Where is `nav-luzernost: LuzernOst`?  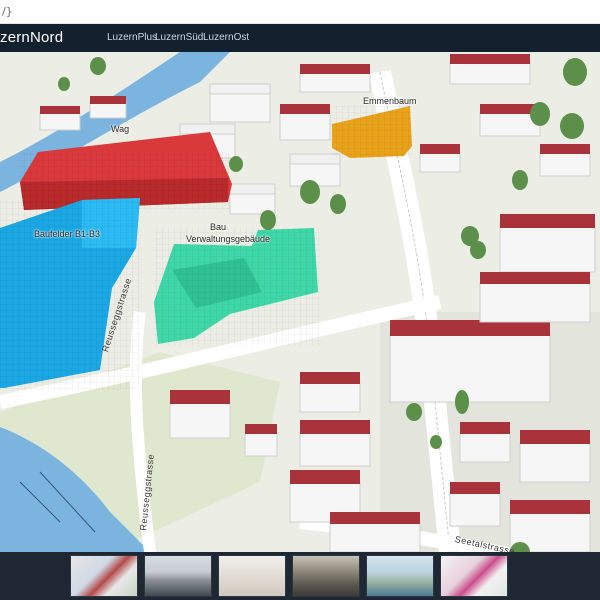
nav-luzernost: LuzernOst is located at coordinates (226, 37).